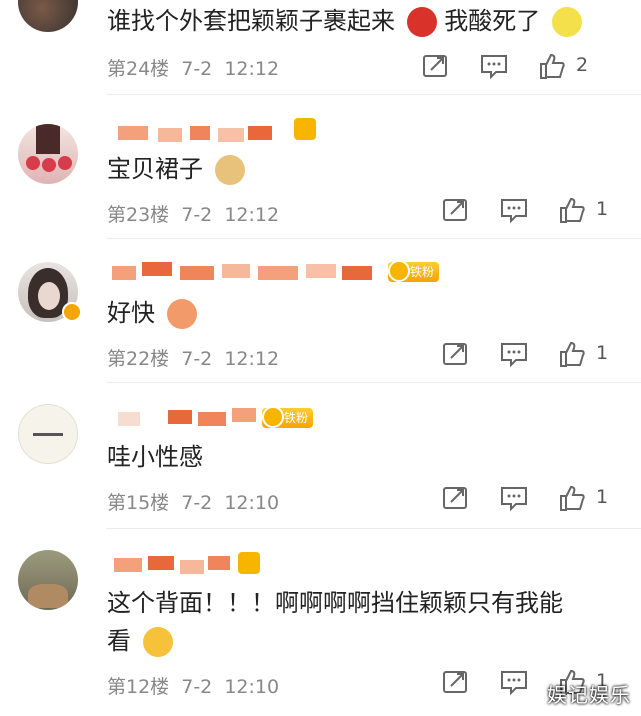 This screenshot has width=641, height=716. What do you see at coordinates (344, 21) in the screenshot?
I see `comment-text: 谁找个外套把颖颖子裹起来 我酸死了` at bounding box center [344, 21].